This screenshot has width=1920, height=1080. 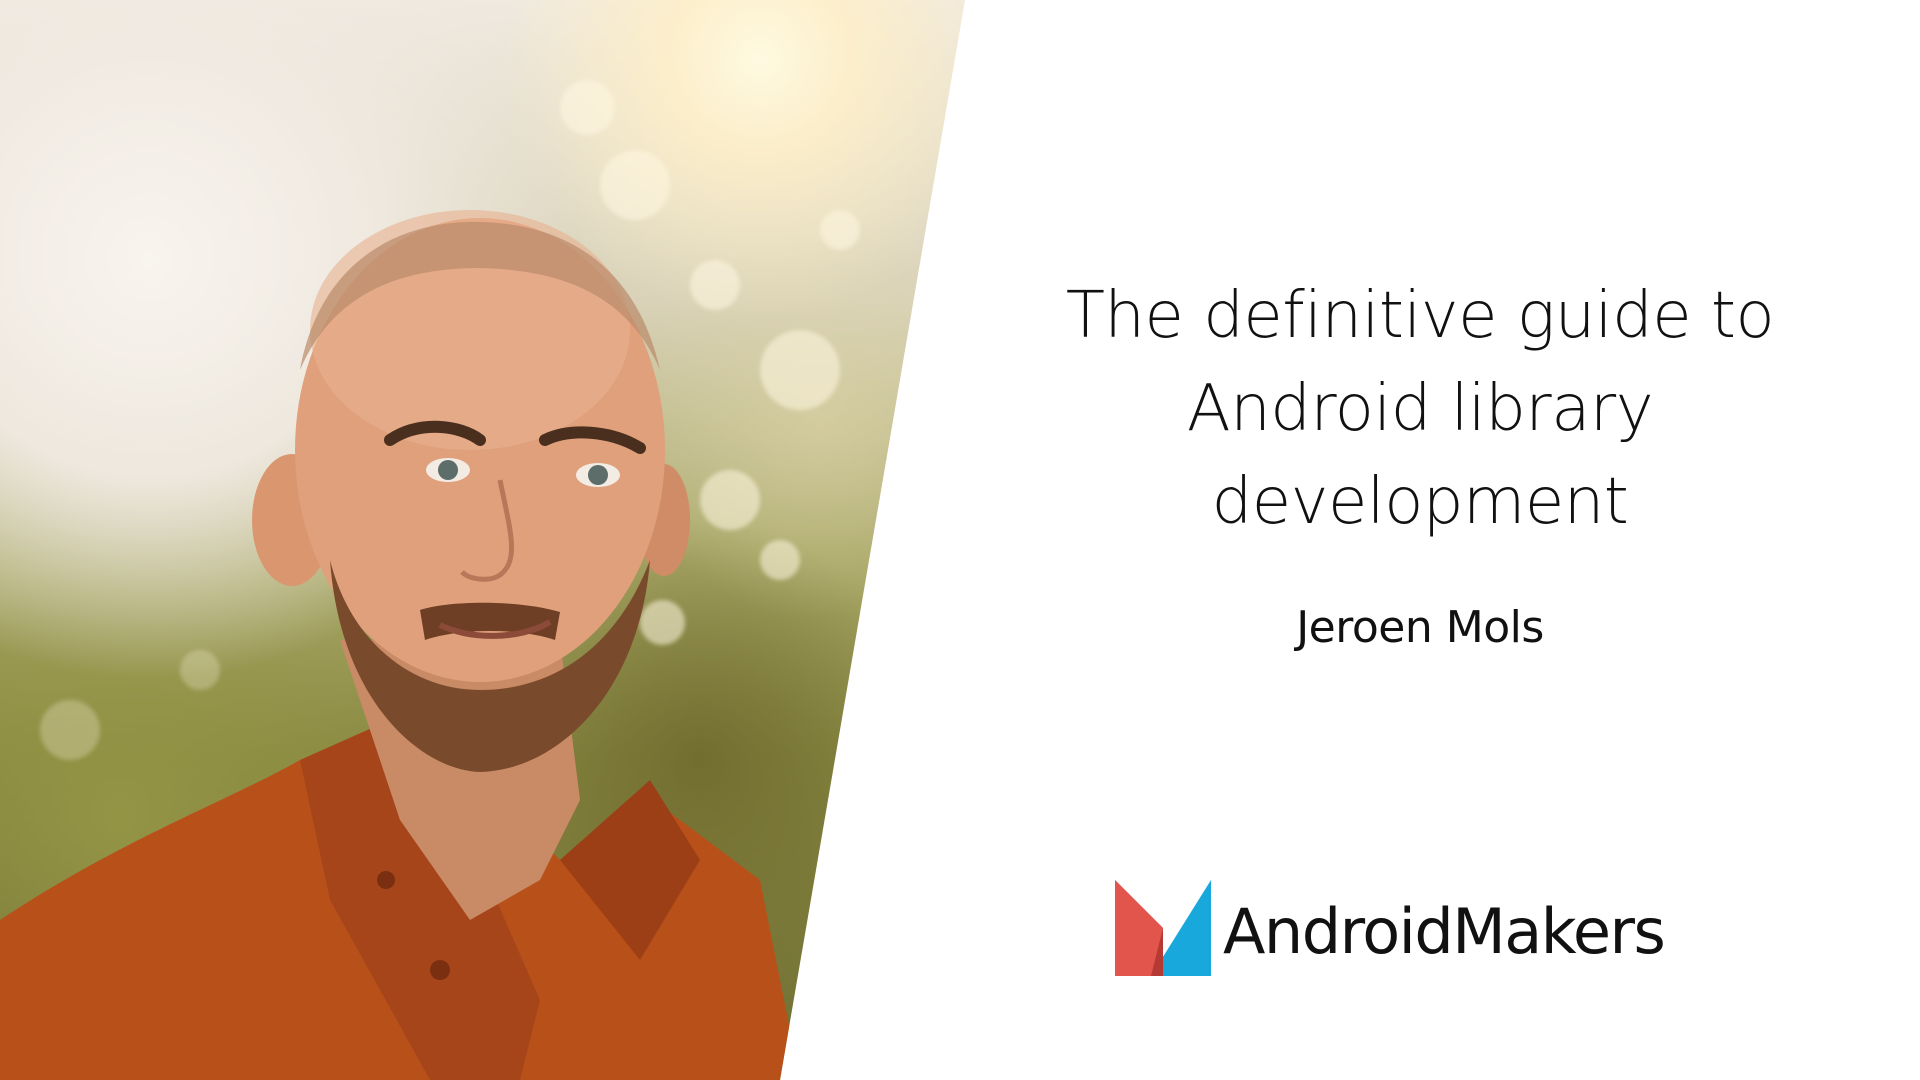 What do you see at coordinates (1444, 931) in the screenshot?
I see `brand-name: AndroidMakers` at bounding box center [1444, 931].